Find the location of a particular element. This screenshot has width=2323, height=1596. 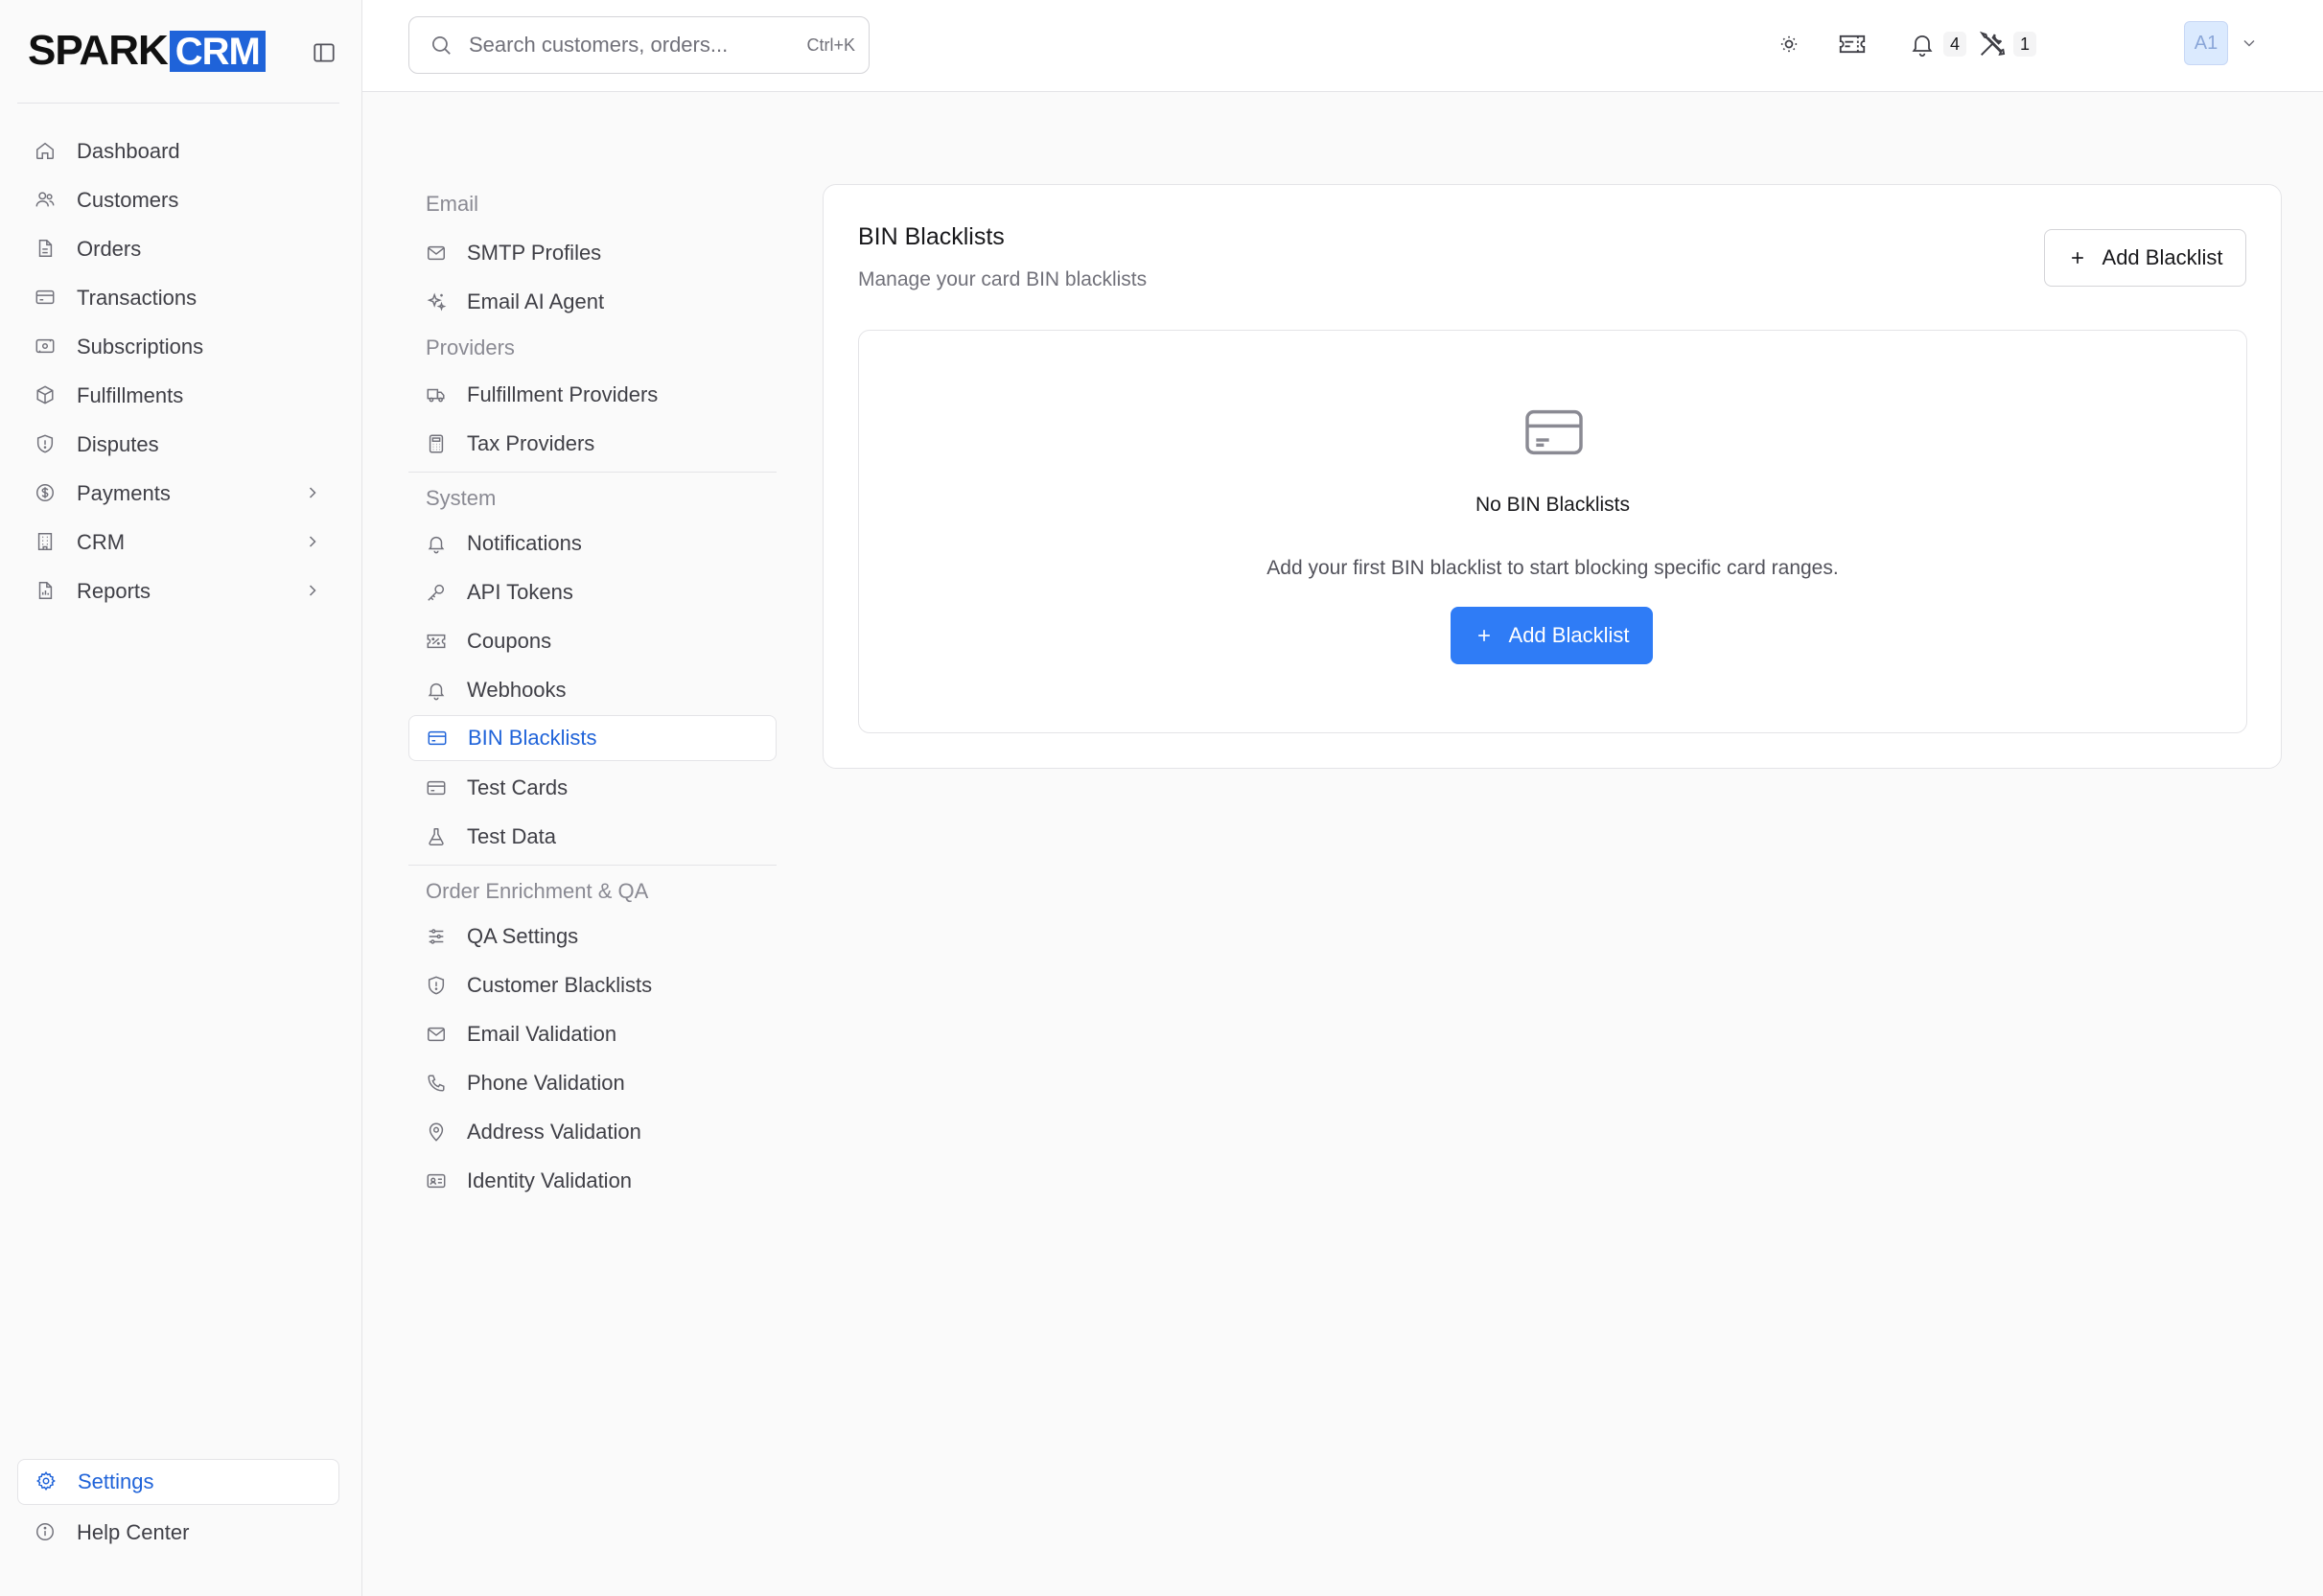

settings-item-email-validation: Email Validation is located at coordinates (593, 1033).